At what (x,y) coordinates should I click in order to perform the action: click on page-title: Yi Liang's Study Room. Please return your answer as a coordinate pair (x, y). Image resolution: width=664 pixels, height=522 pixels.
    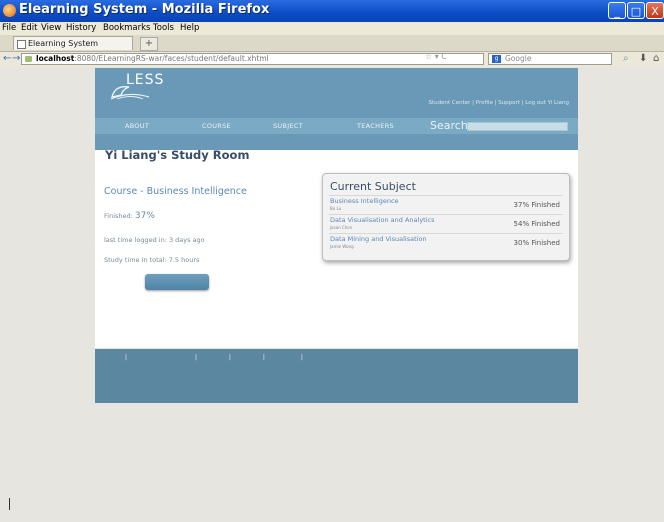
    Looking at the image, I should click on (177, 155).